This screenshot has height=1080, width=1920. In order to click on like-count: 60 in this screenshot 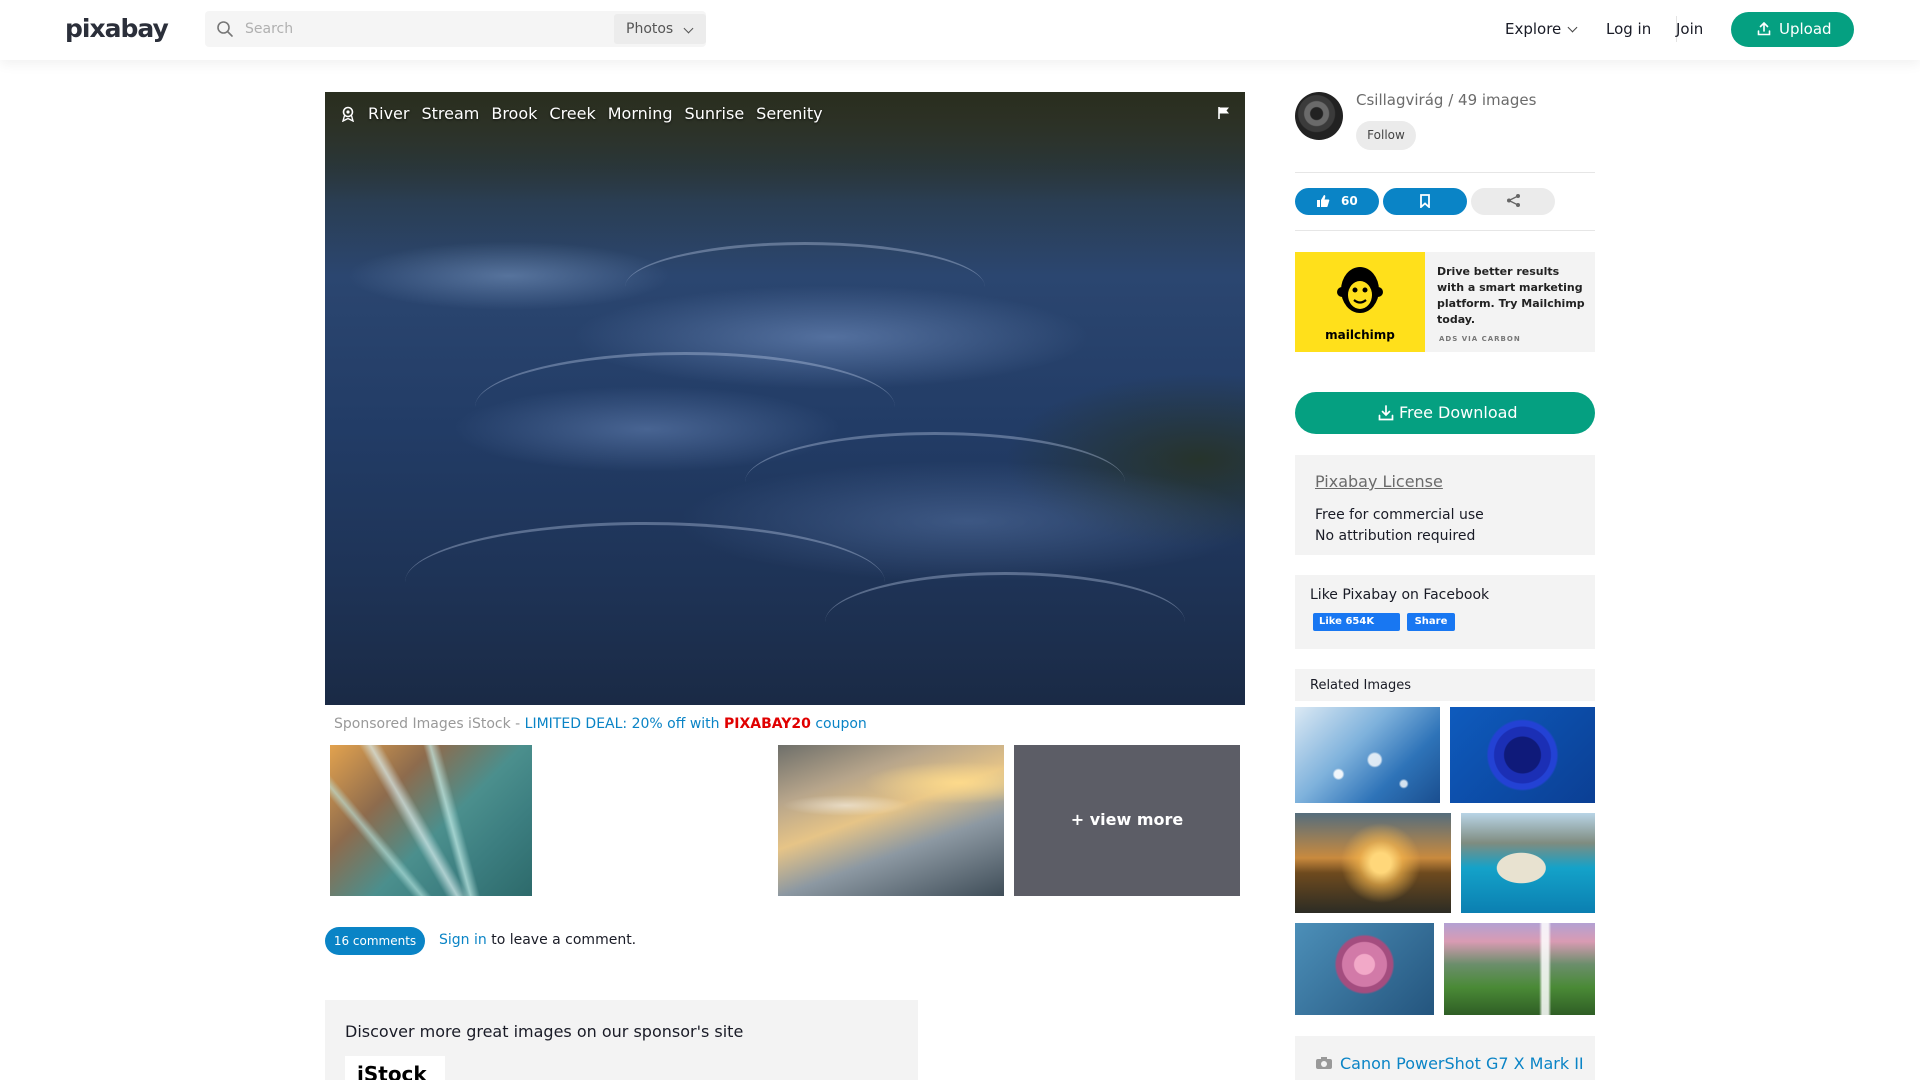, I will do `click(1349, 201)`.